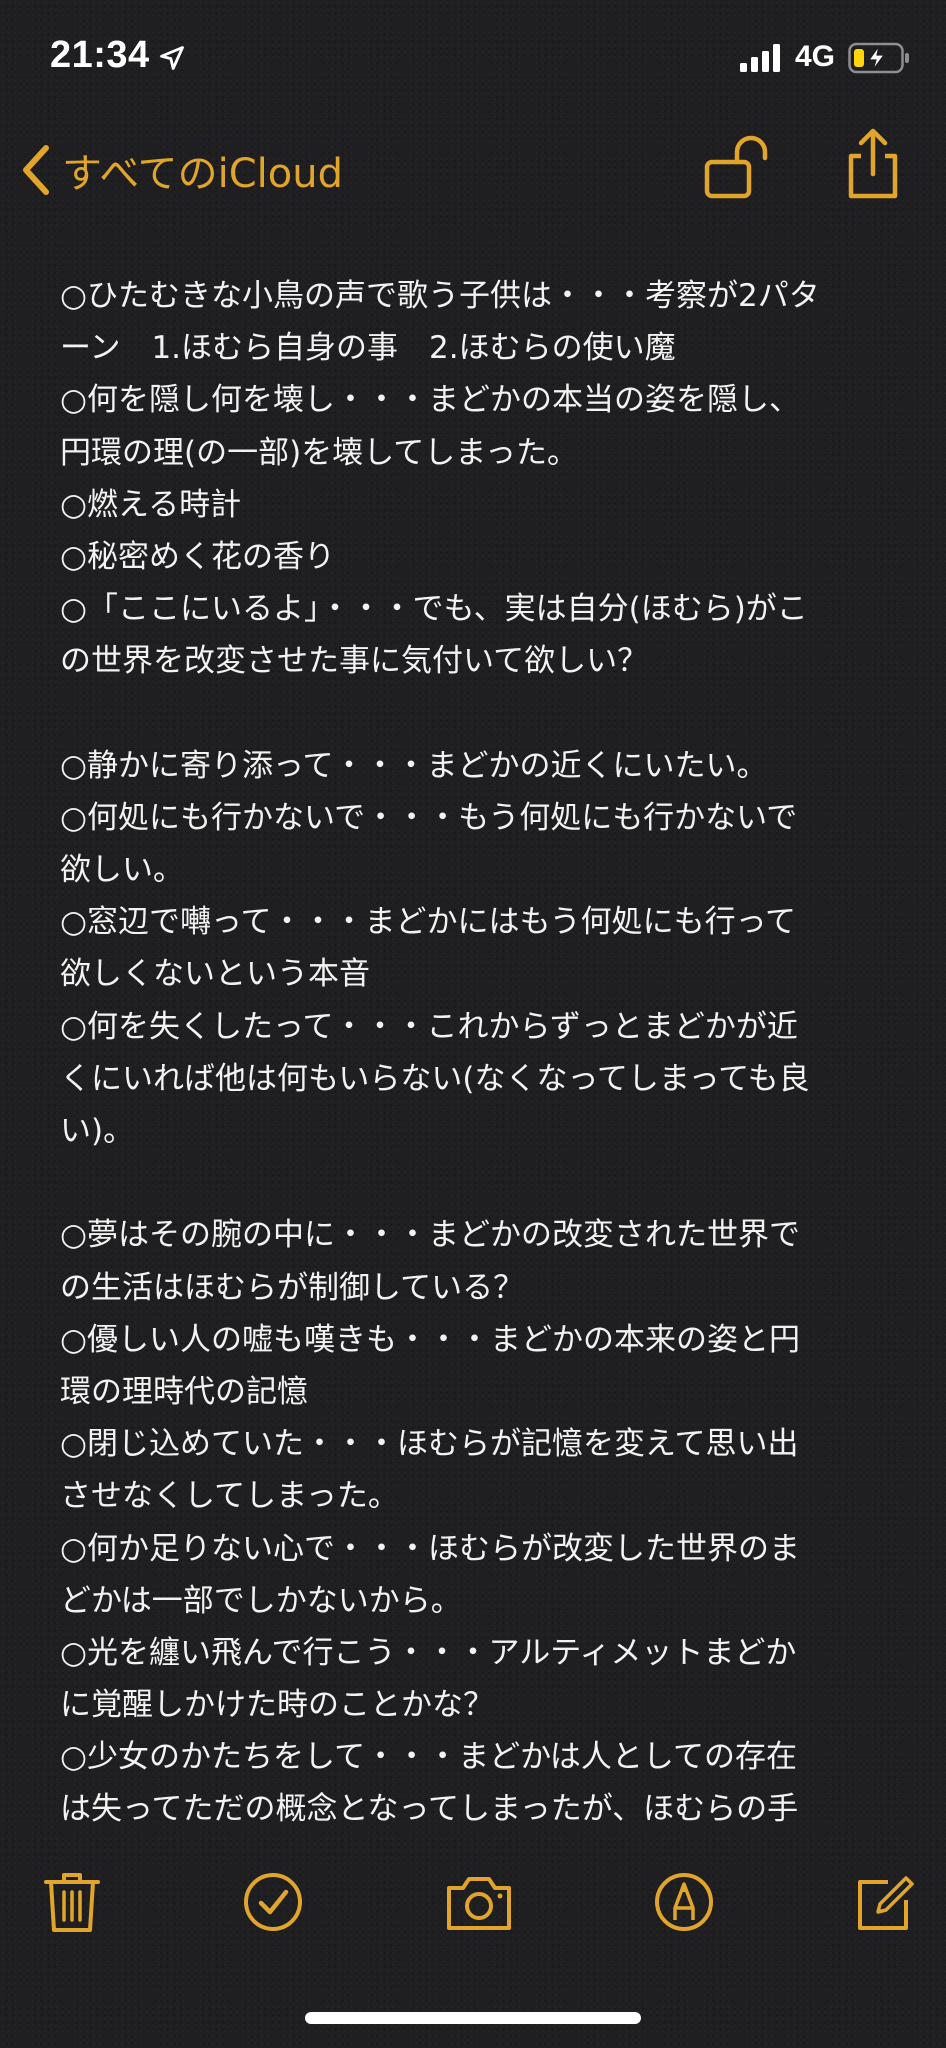  I want to click on note-text-line: くにいれば他は何もいらない(なくなってしまっても良, so click(435, 1078).